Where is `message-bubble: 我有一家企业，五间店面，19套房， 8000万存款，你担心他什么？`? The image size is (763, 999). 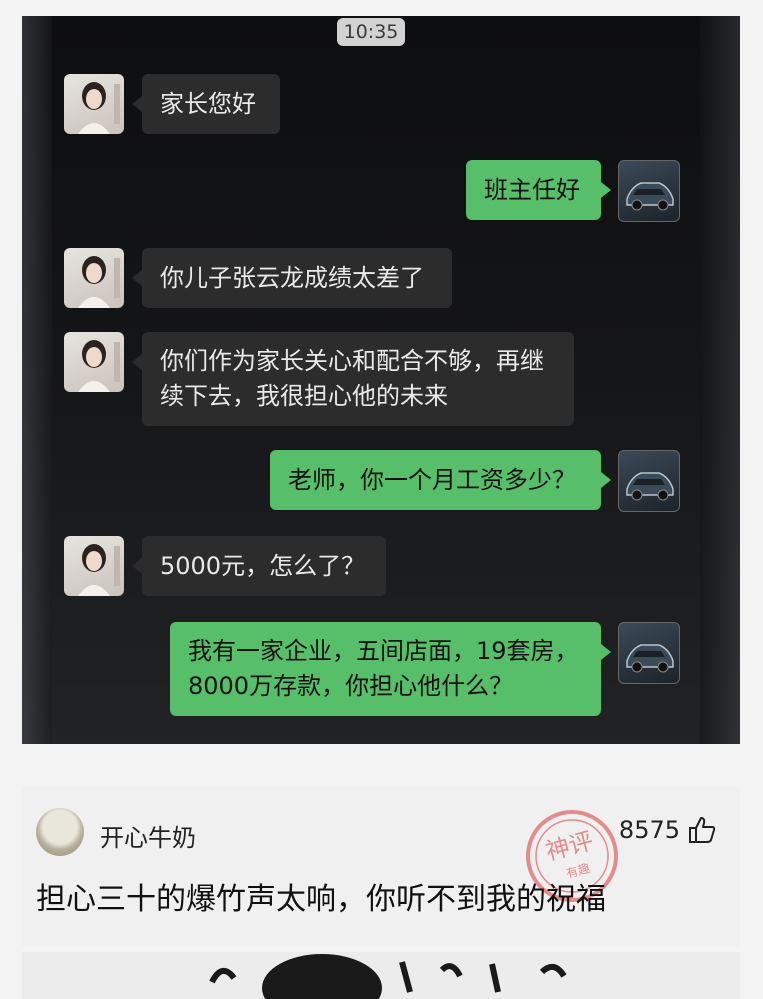
message-bubble: 我有一家企业，五间店面，19套房， 8000万存款，你担心他什么？ is located at coordinates (390, 669).